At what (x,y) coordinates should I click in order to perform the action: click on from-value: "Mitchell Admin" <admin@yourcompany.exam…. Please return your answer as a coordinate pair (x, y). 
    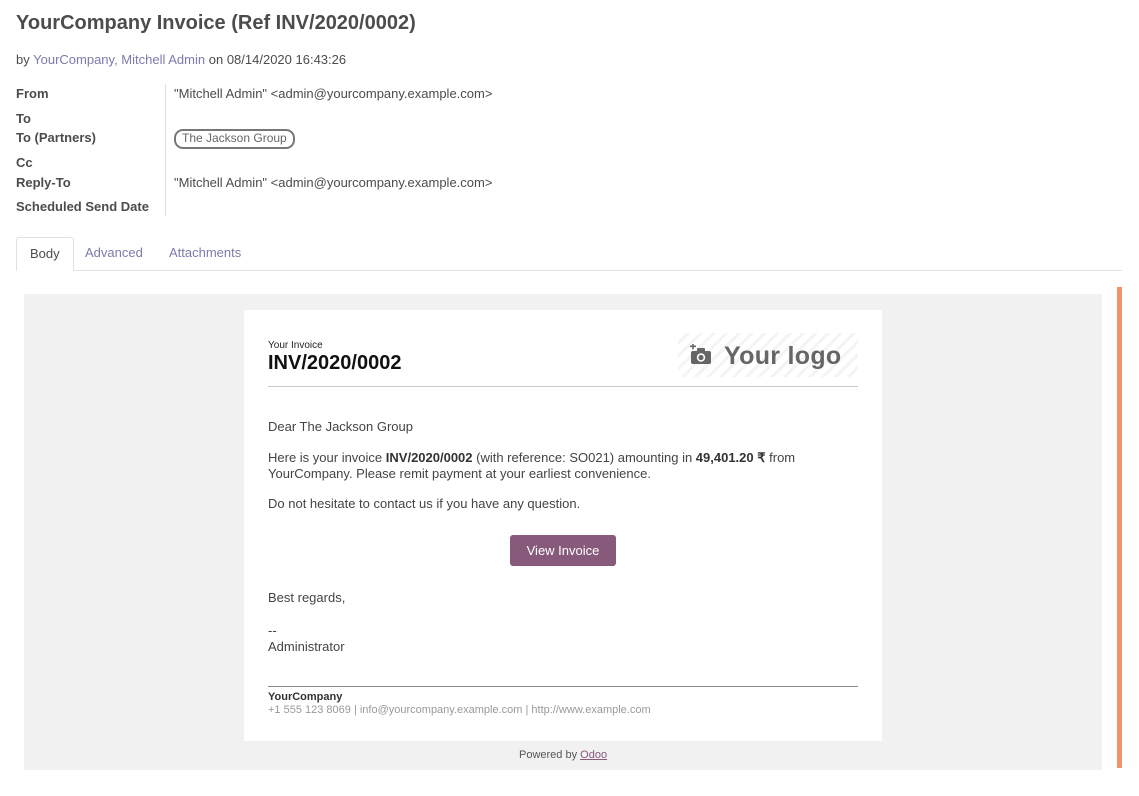
    Looking at the image, I should click on (333, 93).